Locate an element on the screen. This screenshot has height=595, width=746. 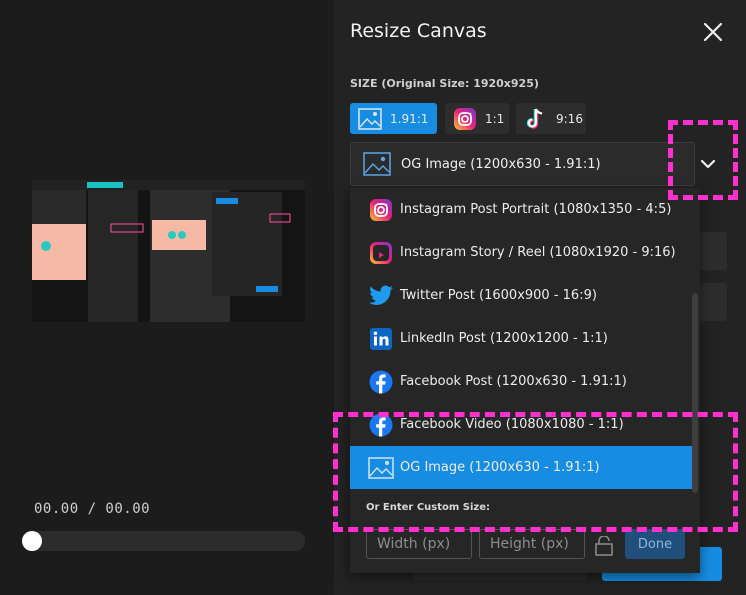
lock-icon is located at coordinates (604, 545).